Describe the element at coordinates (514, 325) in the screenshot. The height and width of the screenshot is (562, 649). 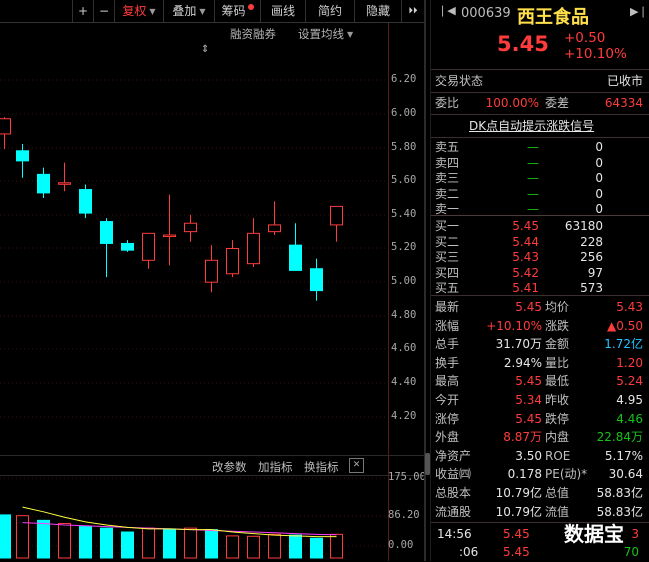
I see `stat-value: +10.10%` at that location.